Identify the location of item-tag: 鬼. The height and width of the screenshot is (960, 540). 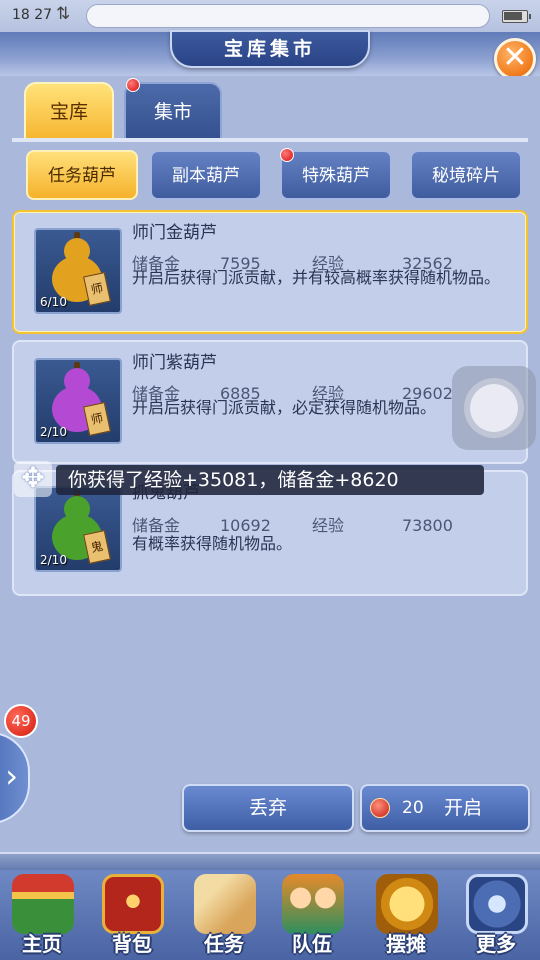
(97, 547).